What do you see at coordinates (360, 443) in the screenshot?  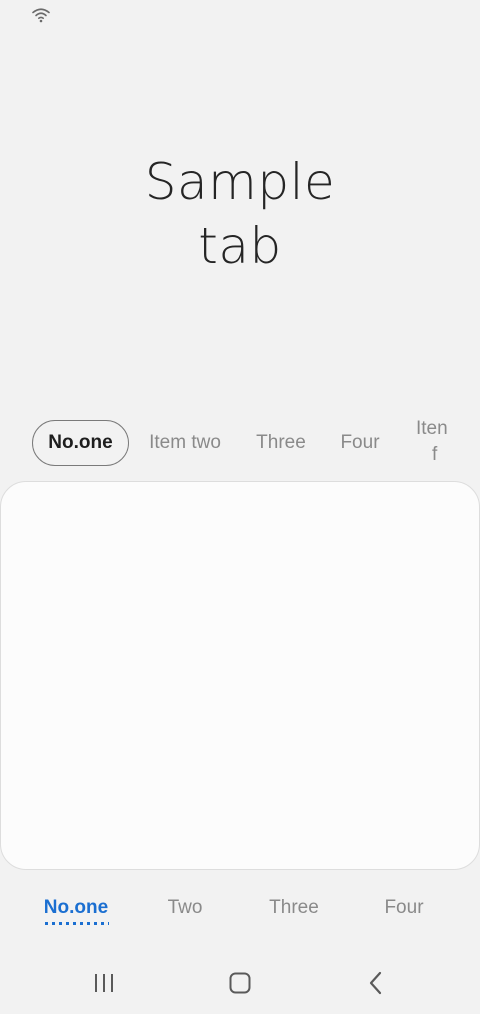 I see `top-tab-four: Four` at bounding box center [360, 443].